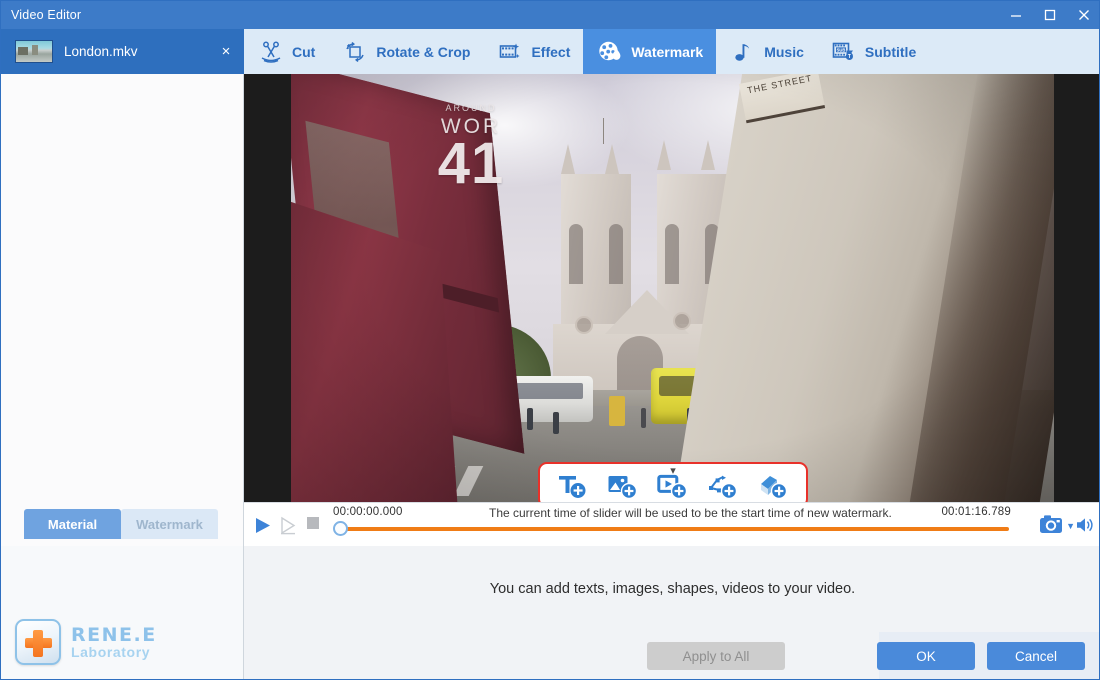 Image resolution: width=1100 pixels, height=680 pixels. I want to click on tab-rotate-crop: Rotate & Crop, so click(405, 51).